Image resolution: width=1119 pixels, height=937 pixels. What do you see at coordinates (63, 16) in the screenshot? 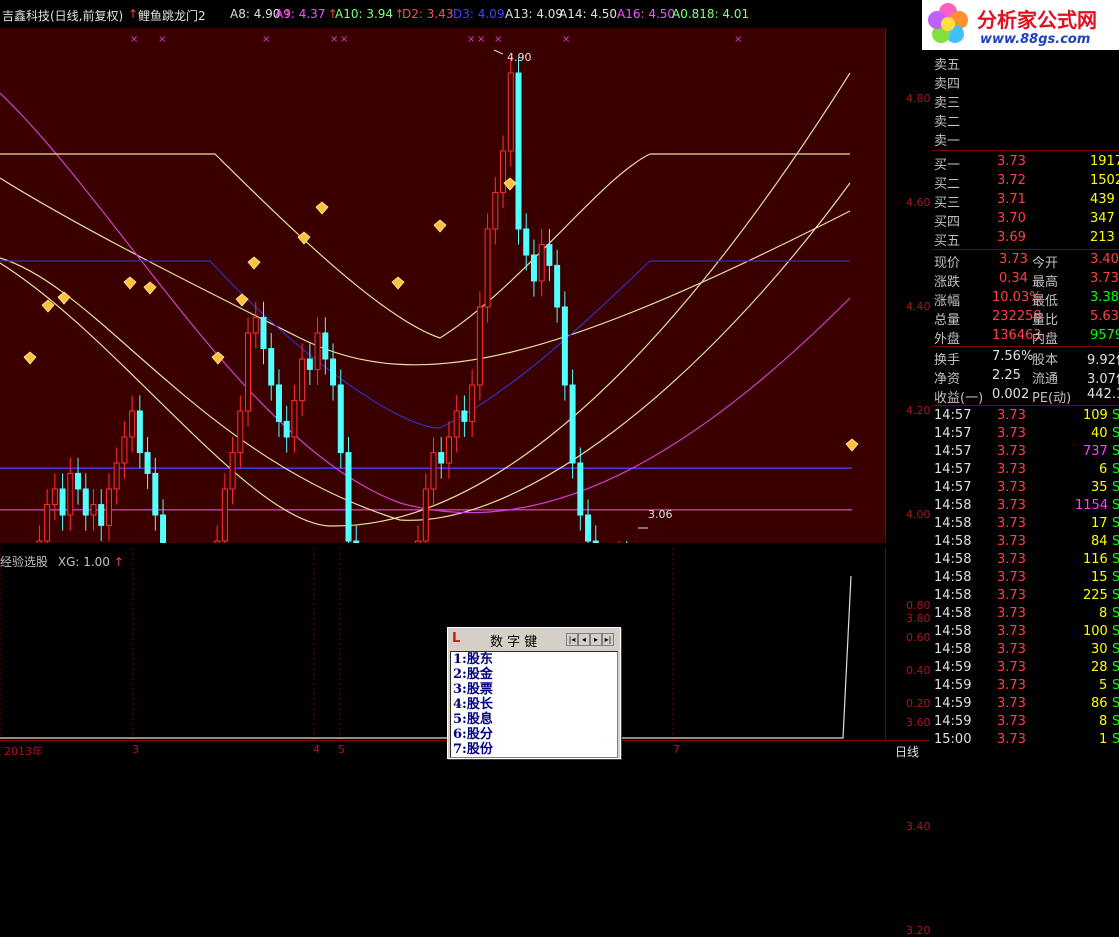
I see `stock-title: 吉鑫科技(日线,前复权)` at bounding box center [63, 16].